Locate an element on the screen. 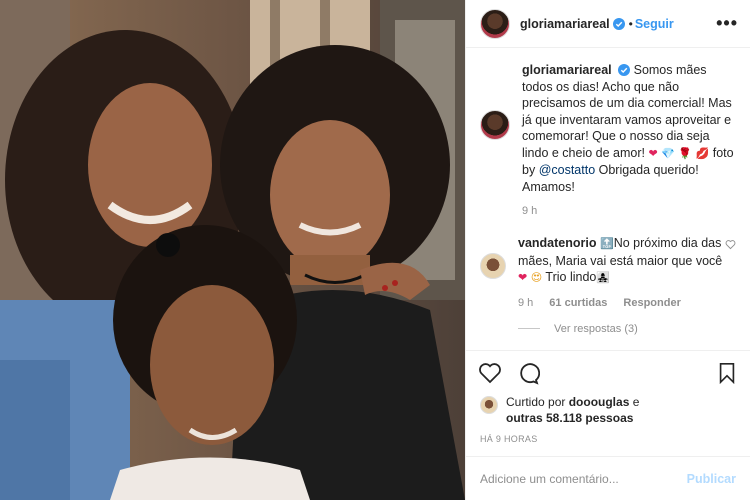 The height and width of the screenshot is (500, 750). commenter-username: vandatenorio is located at coordinates (557, 243).